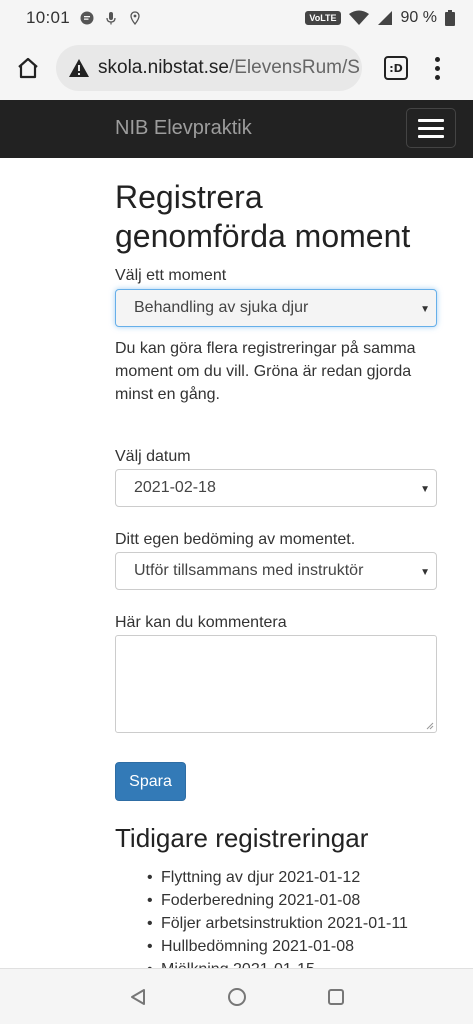  I want to click on signal-icon, so click(384, 18).